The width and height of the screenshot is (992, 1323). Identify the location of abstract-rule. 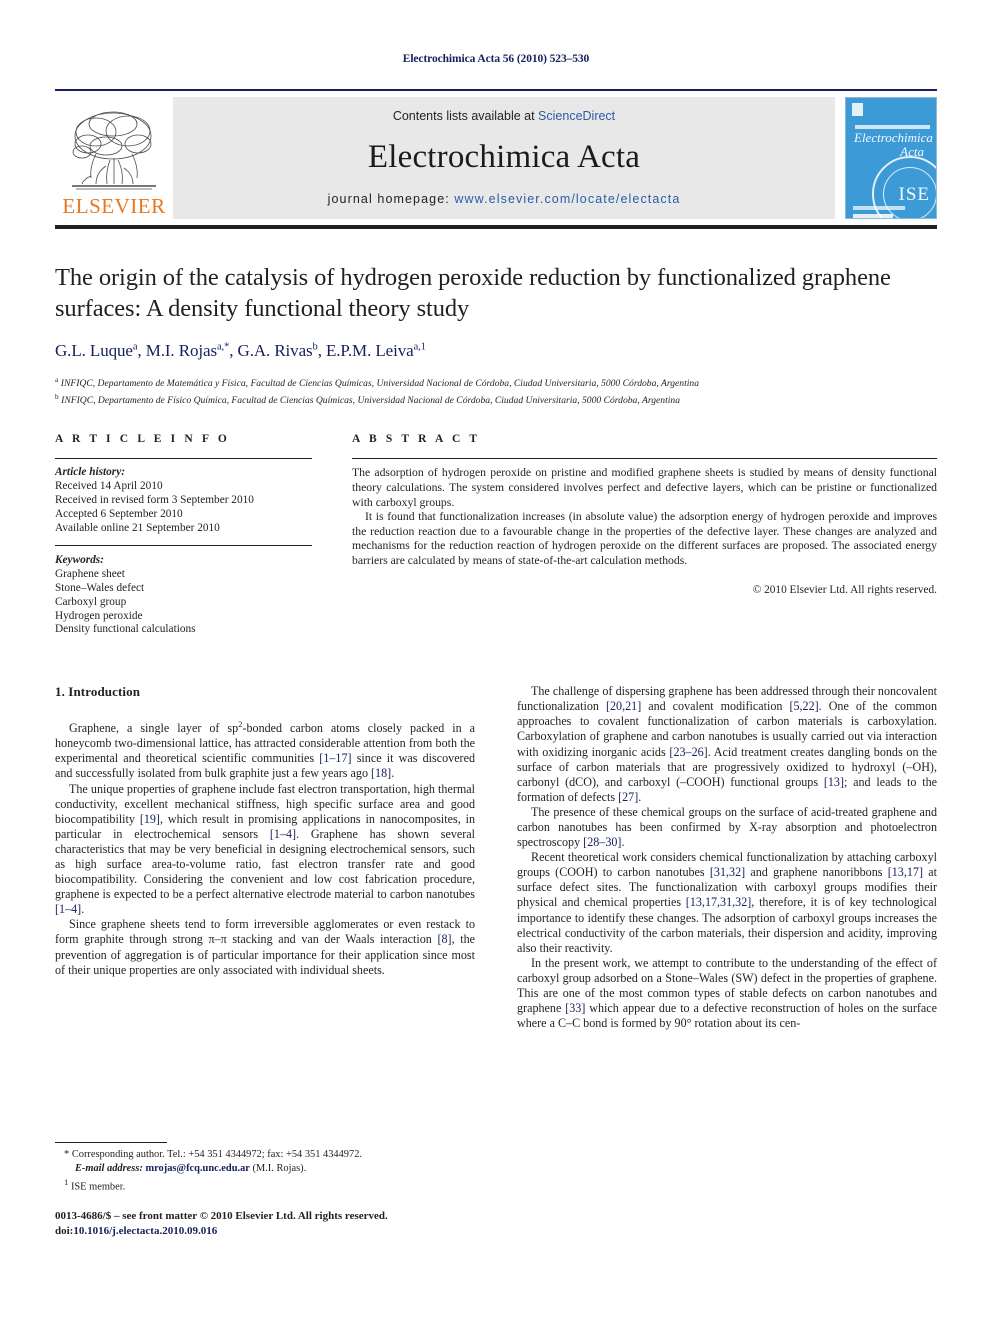
(644, 459).